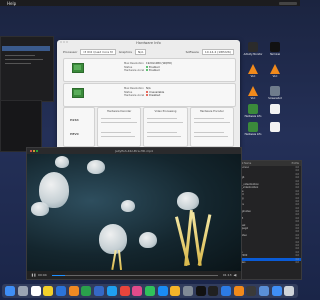  What do you see at coordinates (26, 48) in the screenshot?
I see `selected-row` at bounding box center [26, 48].